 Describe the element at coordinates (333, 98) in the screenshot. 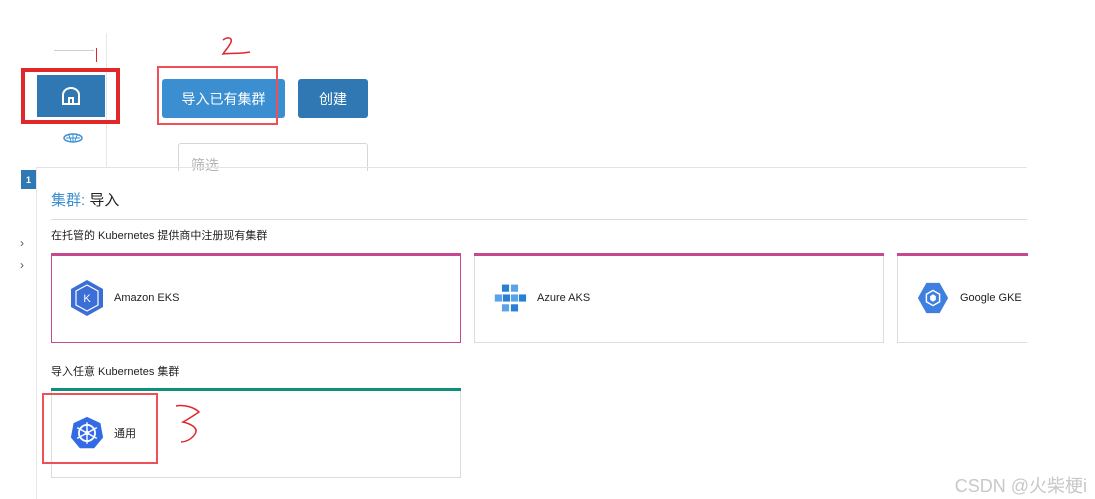

I see `create-cluster-button: 创建` at that location.